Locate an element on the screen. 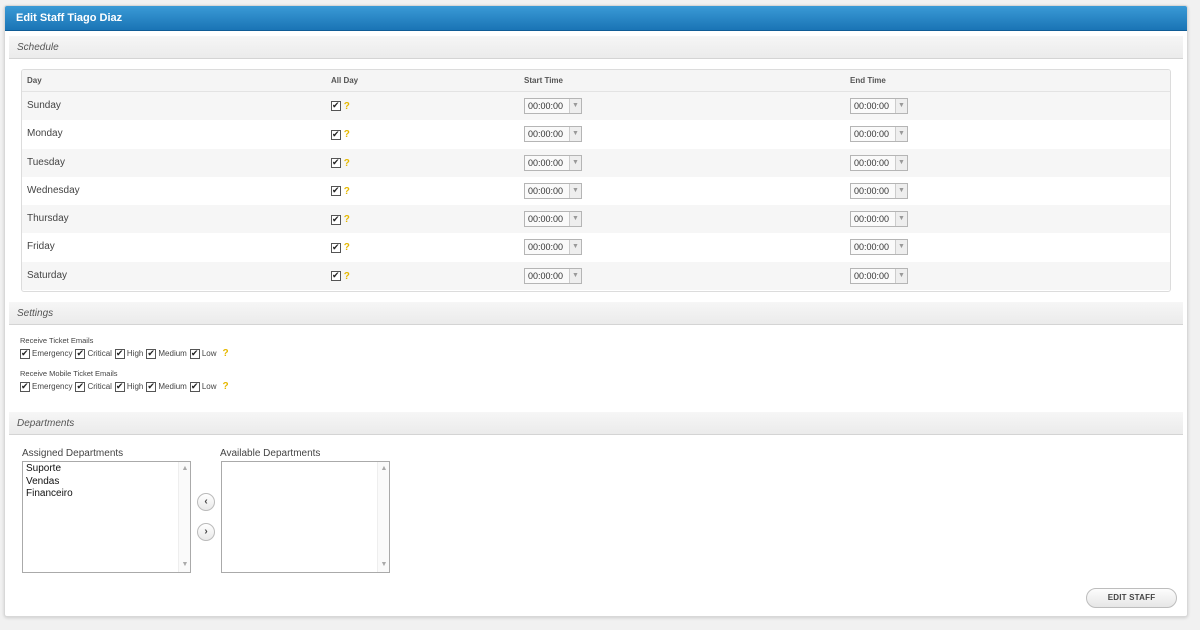 The height and width of the screenshot is (630, 1200). department-option: Suporte is located at coordinates (106, 469).